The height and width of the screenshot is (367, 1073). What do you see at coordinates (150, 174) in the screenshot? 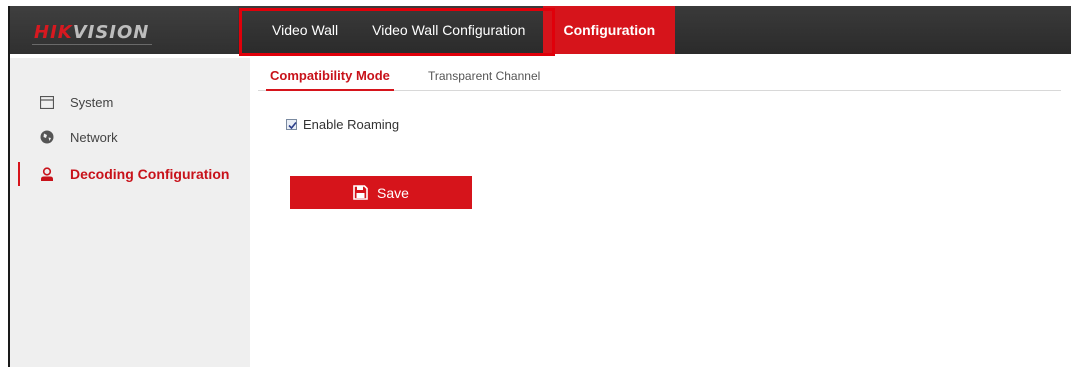
I see `sidebar-item-label: Decoding Configuration` at bounding box center [150, 174].